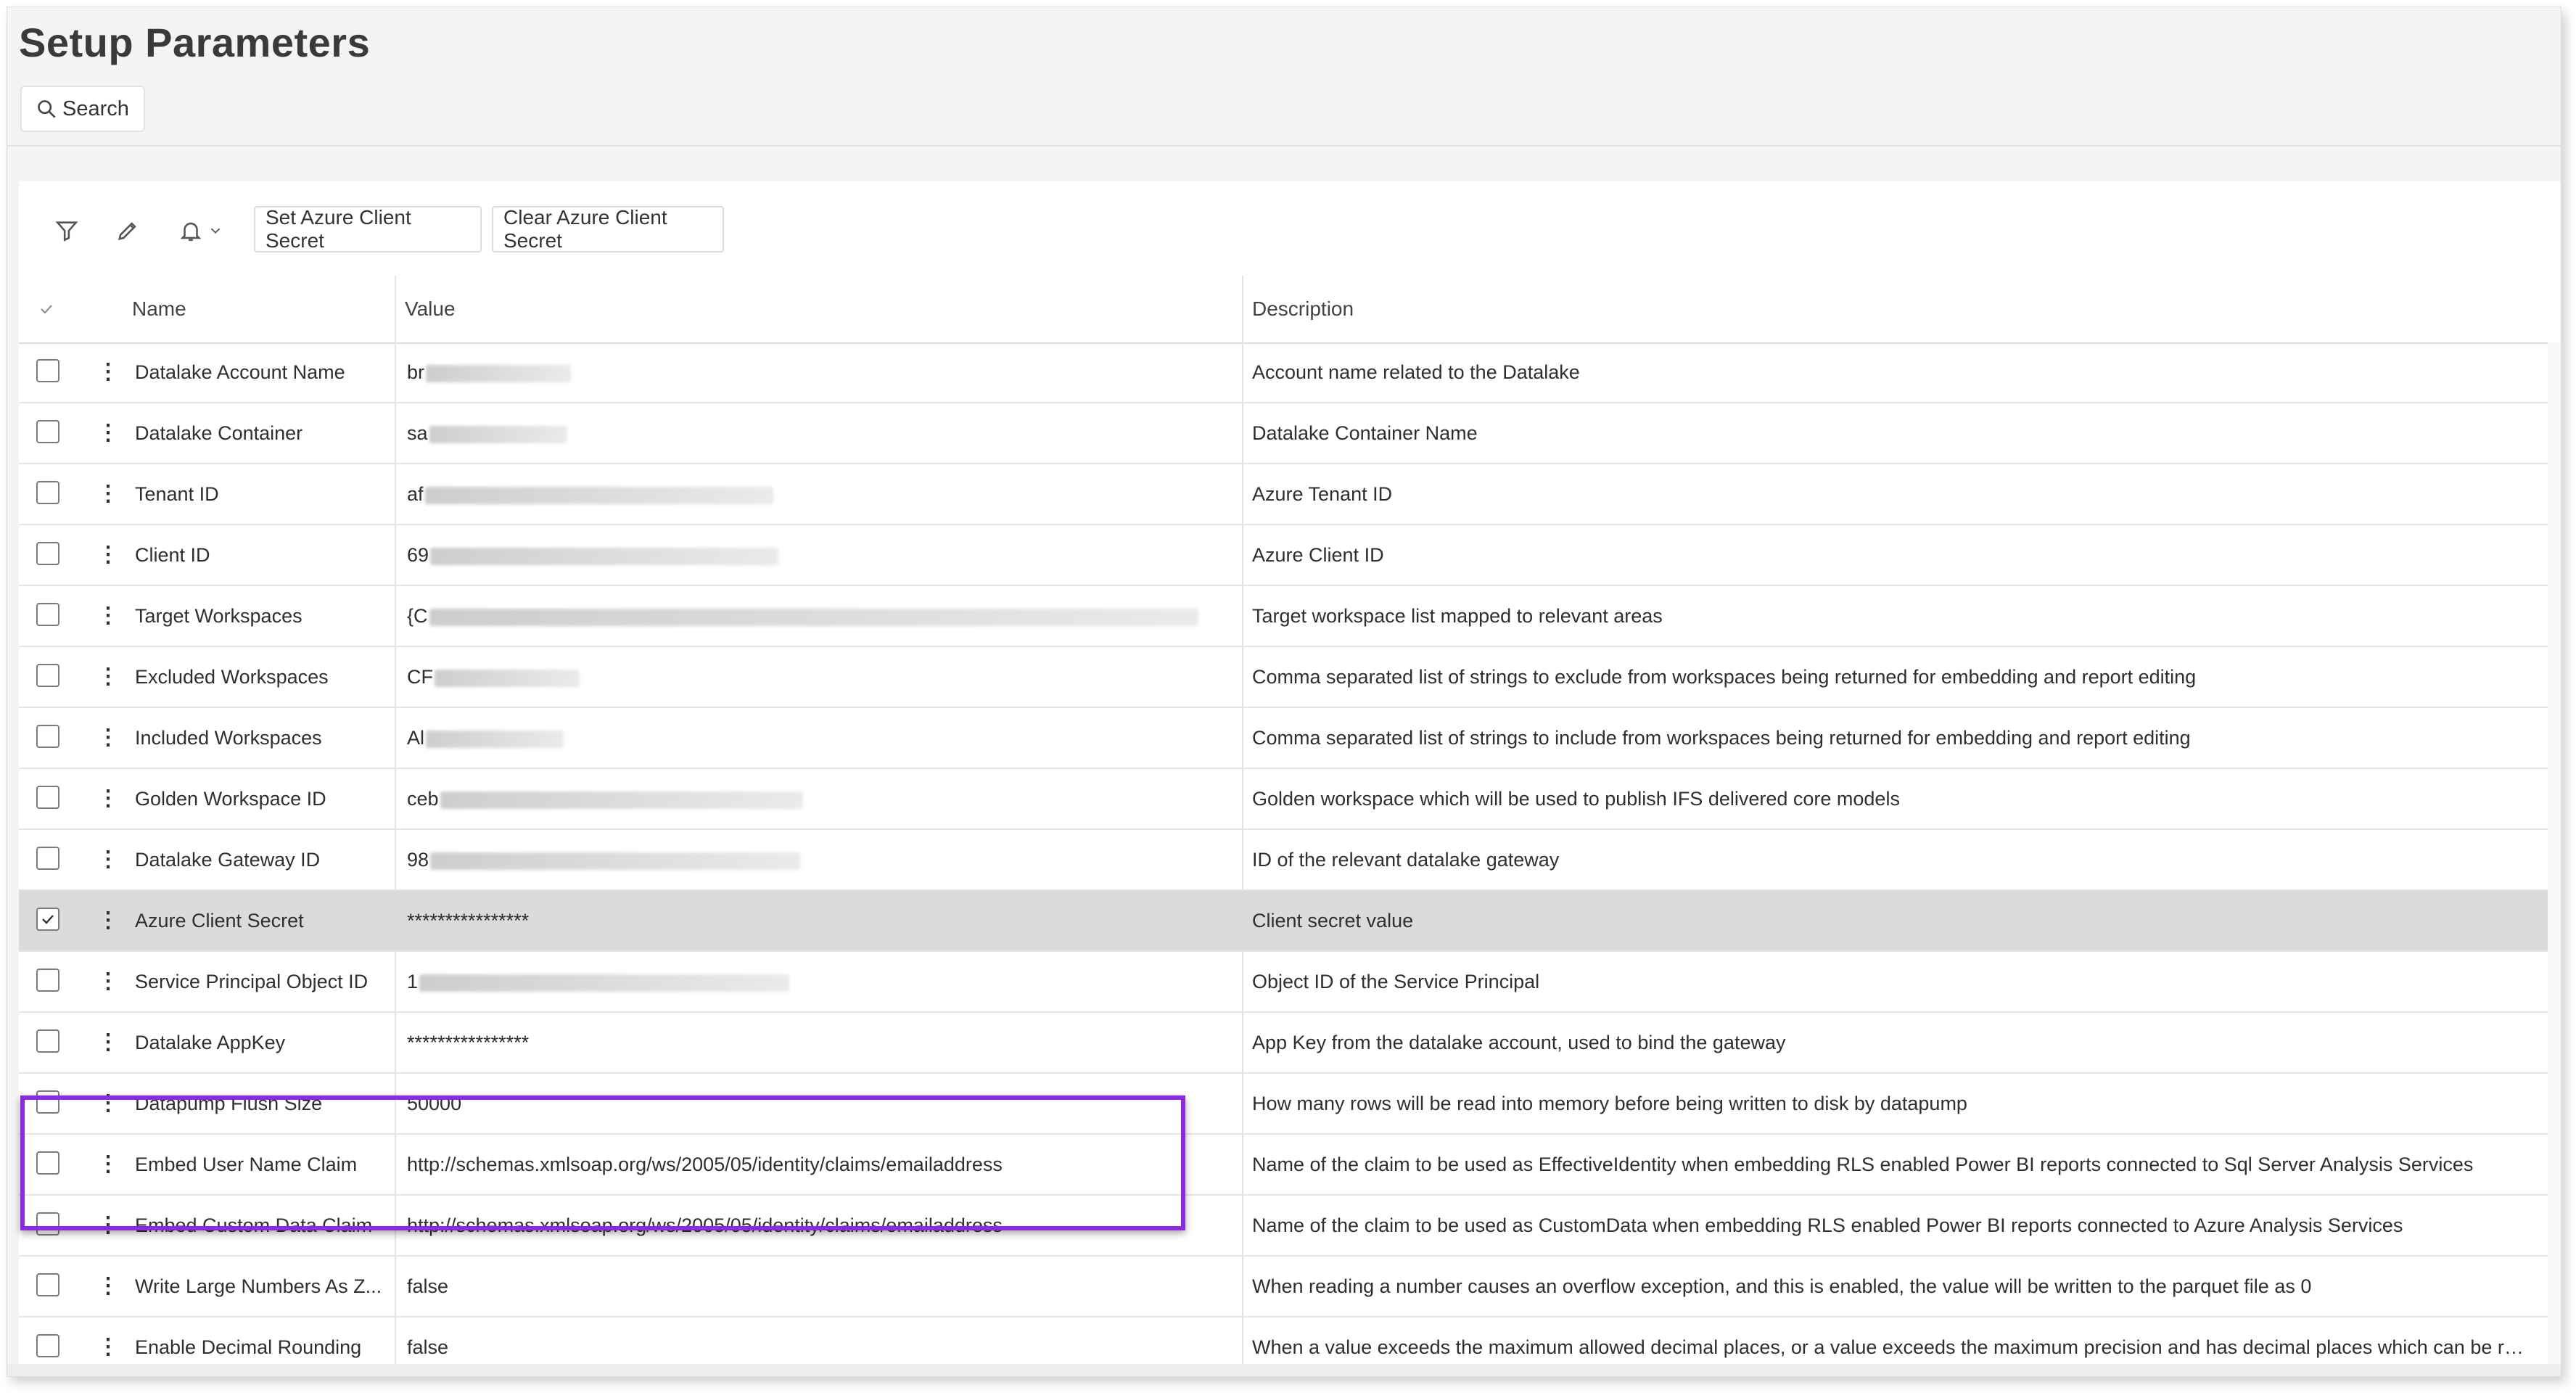 This screenshot has height=1398, width=2576. Describe the element at coordinates (416, 738) in the screenshot. I see `param-value-text: Al` at that location.